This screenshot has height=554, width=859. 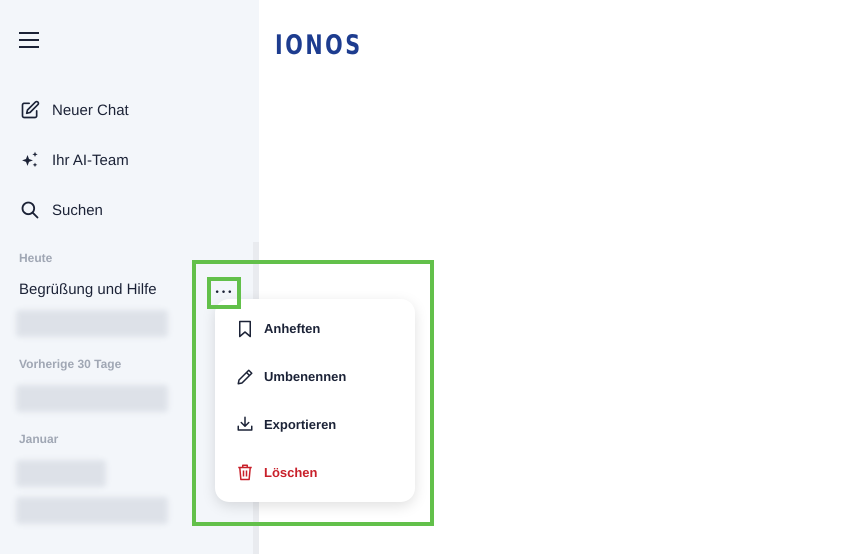 I want to click on menu-item: Umbenennen, so click(x=291, y=377).